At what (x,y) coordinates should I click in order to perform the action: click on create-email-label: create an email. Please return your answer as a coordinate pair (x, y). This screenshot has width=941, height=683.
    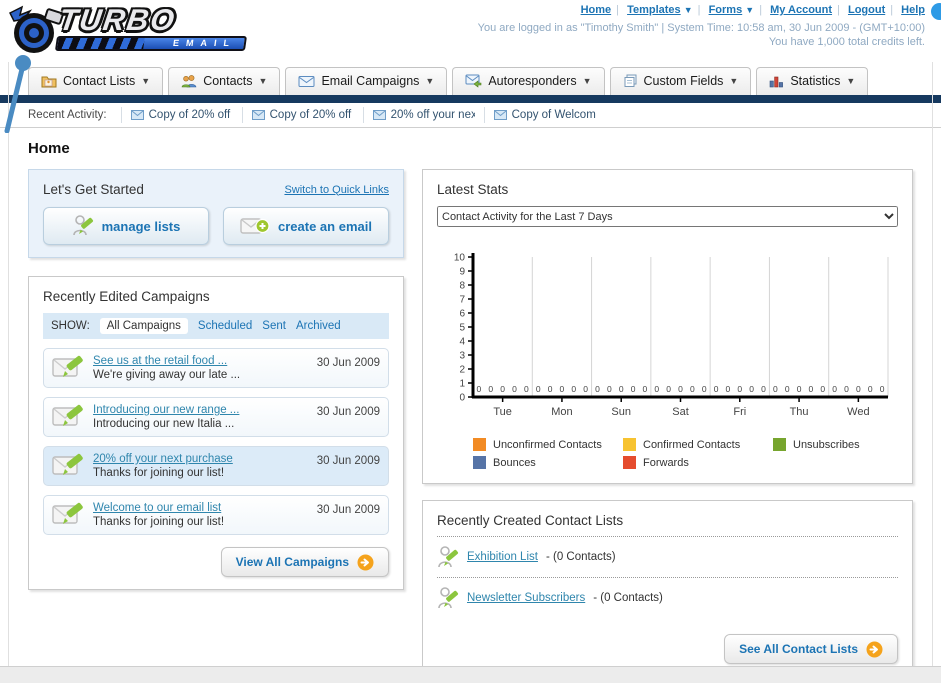
    Looking at the image, I should click on (325, 226).